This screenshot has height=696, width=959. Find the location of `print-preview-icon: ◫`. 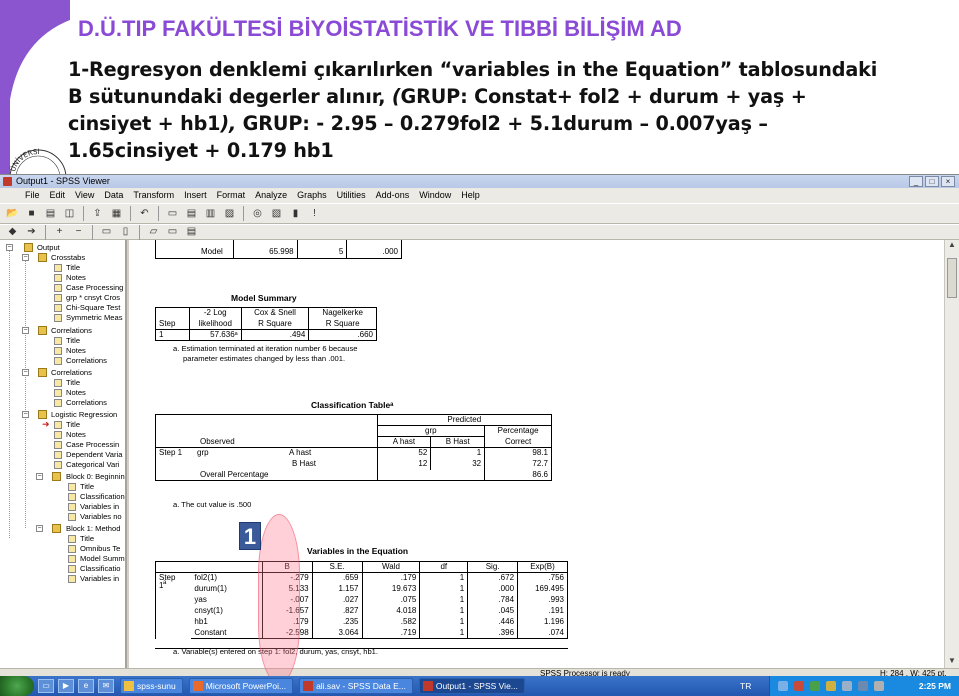

print-preview-icon: ◫ is located at coordinates (69, 214).